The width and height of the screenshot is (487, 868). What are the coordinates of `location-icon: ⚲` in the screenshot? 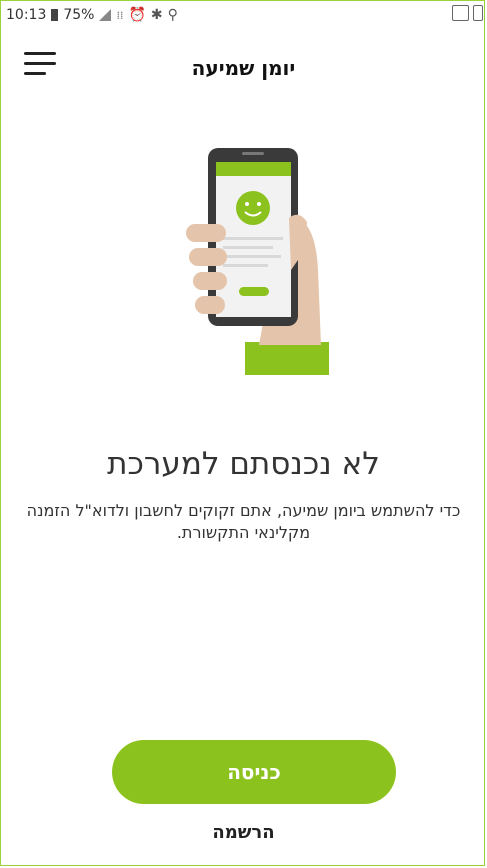 It's located at (172, 15).